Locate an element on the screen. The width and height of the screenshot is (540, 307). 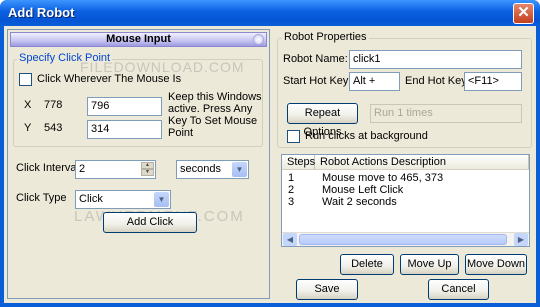
instruction-line: Key To Set Mouse is located at coordinates (213, 121).